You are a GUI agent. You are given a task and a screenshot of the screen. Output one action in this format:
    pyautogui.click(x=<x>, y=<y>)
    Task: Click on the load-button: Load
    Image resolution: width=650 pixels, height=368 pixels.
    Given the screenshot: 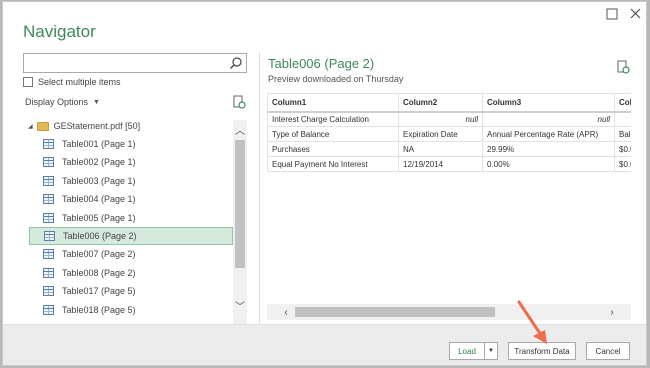 What is the action you would take?
    pyautogui.click(x=467, y=351)
    